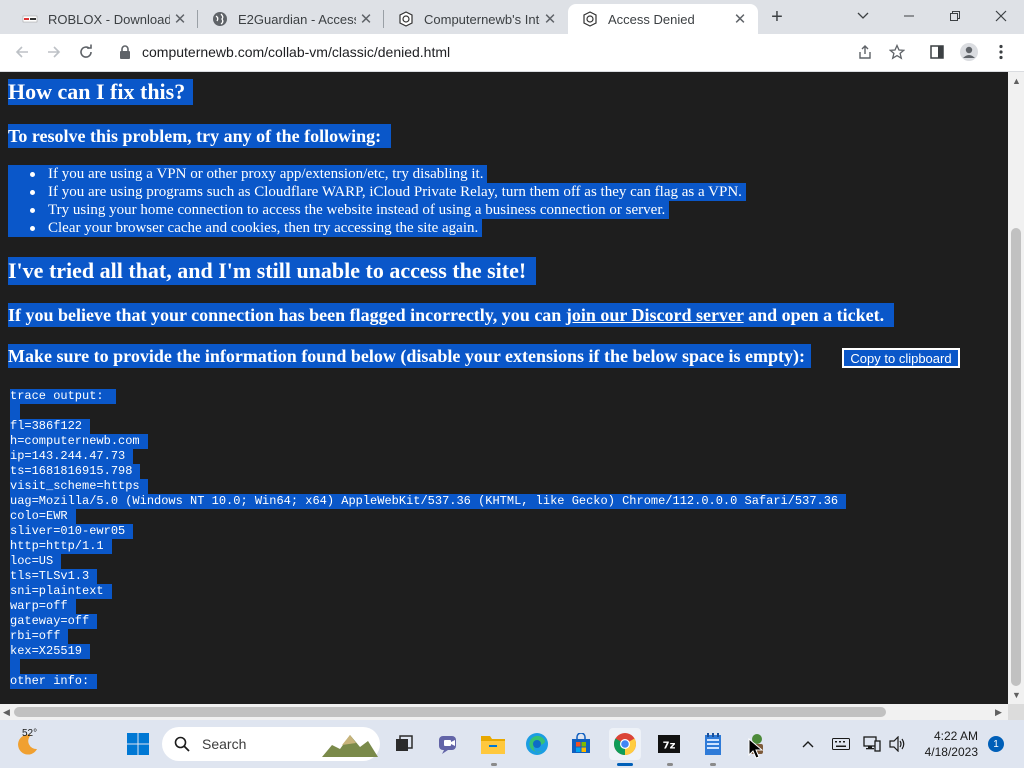  I want to click on scroll-up-arrow-icon: ▲, so click(1016, 81).